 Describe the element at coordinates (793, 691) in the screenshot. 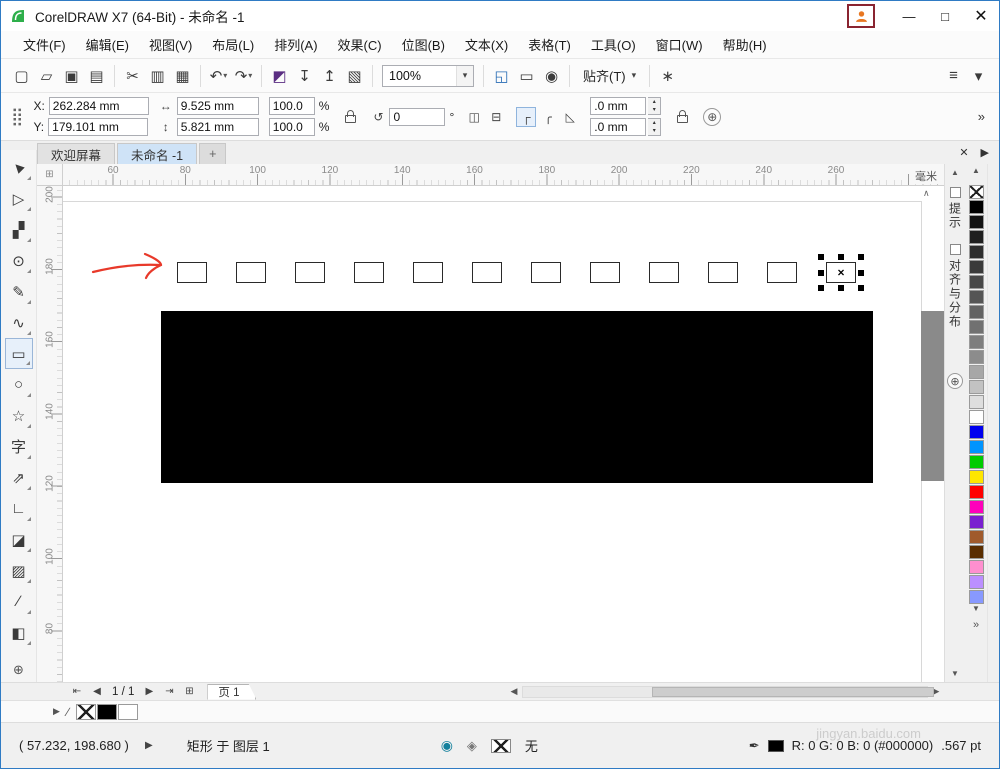

I see `scrollbar-thumb` at that location.